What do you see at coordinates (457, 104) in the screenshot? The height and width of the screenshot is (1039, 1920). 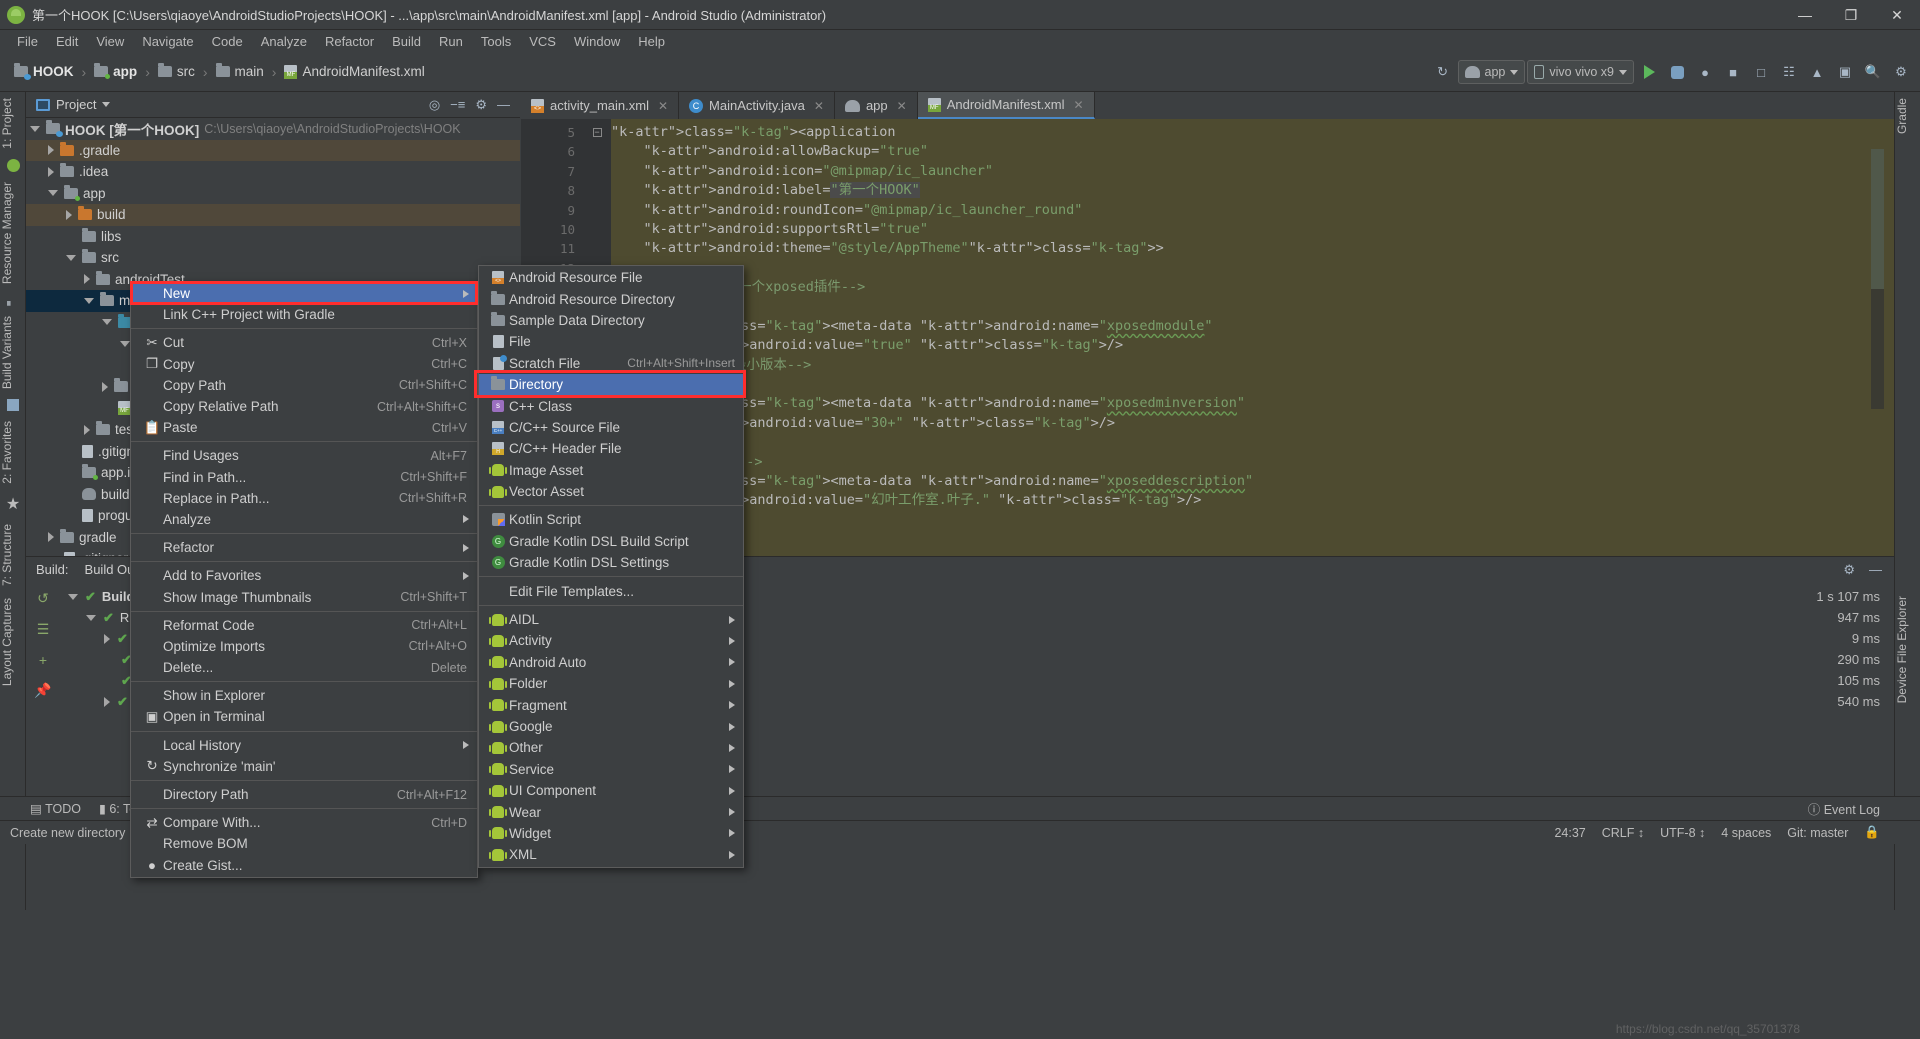 I see `collapse-all-icon: −≡` at bounding box center [457, 104].